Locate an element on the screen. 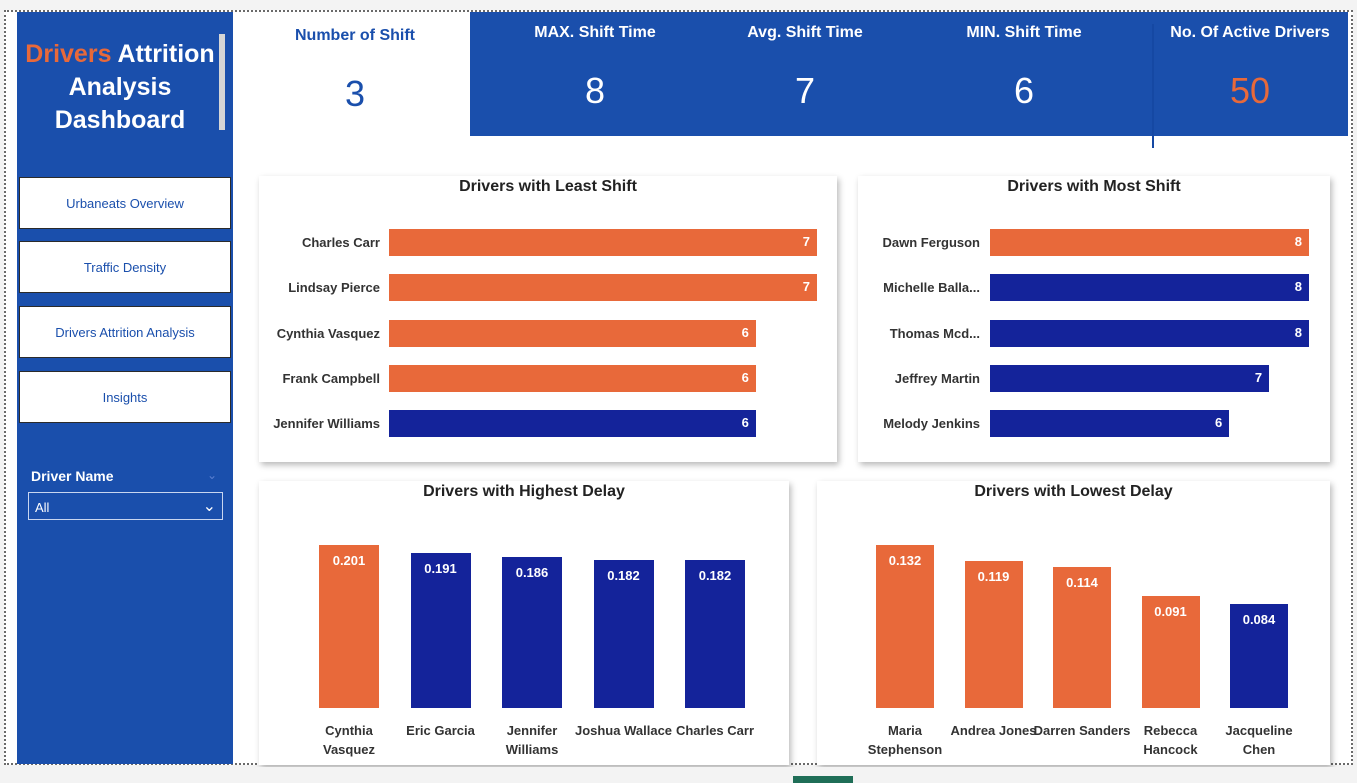  kpi-value: 7 is located at coordinates (805, 90).